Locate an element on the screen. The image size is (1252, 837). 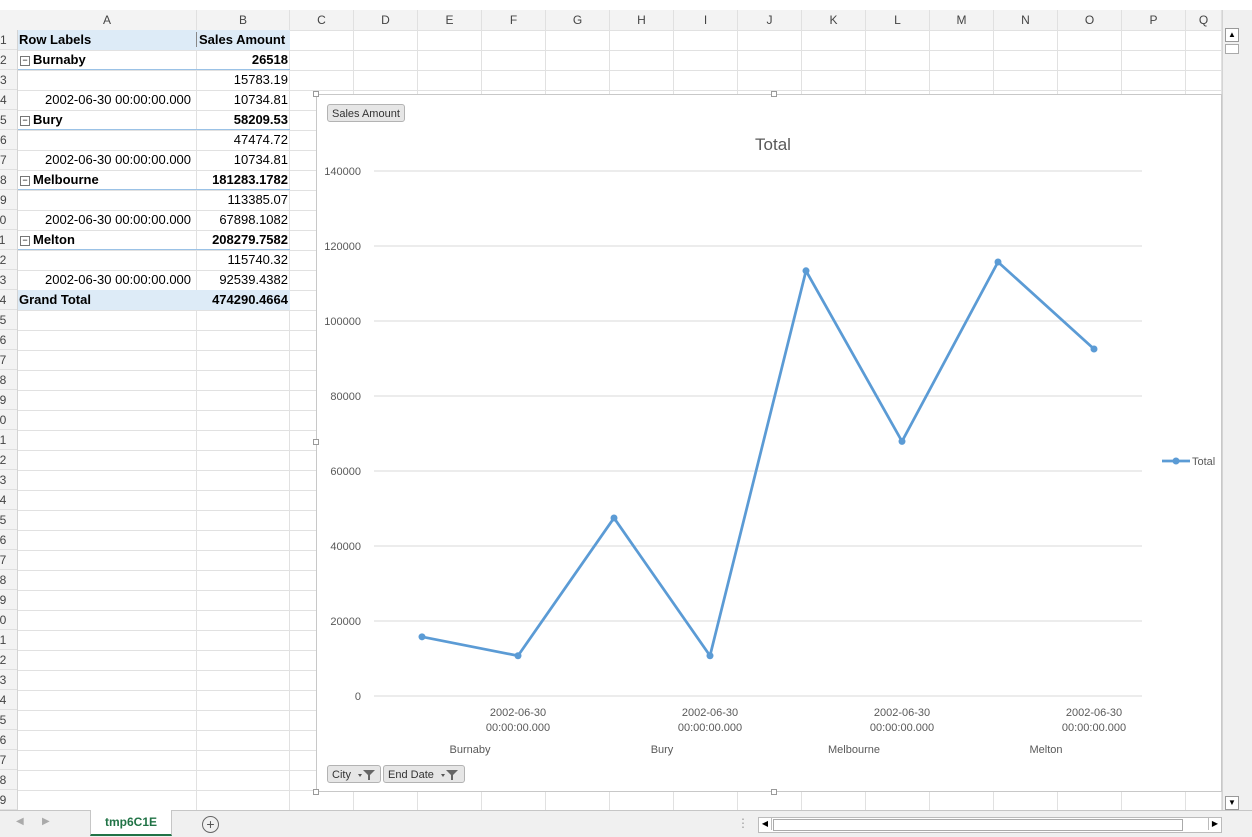
row-header: 22 is located at coordinates (8, 460).